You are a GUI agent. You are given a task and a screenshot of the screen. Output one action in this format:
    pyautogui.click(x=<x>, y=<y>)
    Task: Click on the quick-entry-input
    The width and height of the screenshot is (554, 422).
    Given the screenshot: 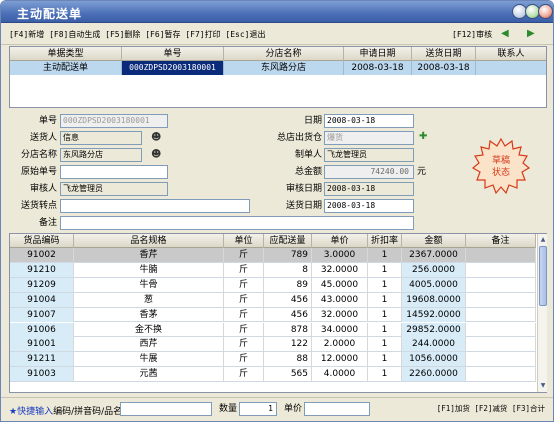 What is the action you would take?
    pyautogui.click(x=166, y=409)
    